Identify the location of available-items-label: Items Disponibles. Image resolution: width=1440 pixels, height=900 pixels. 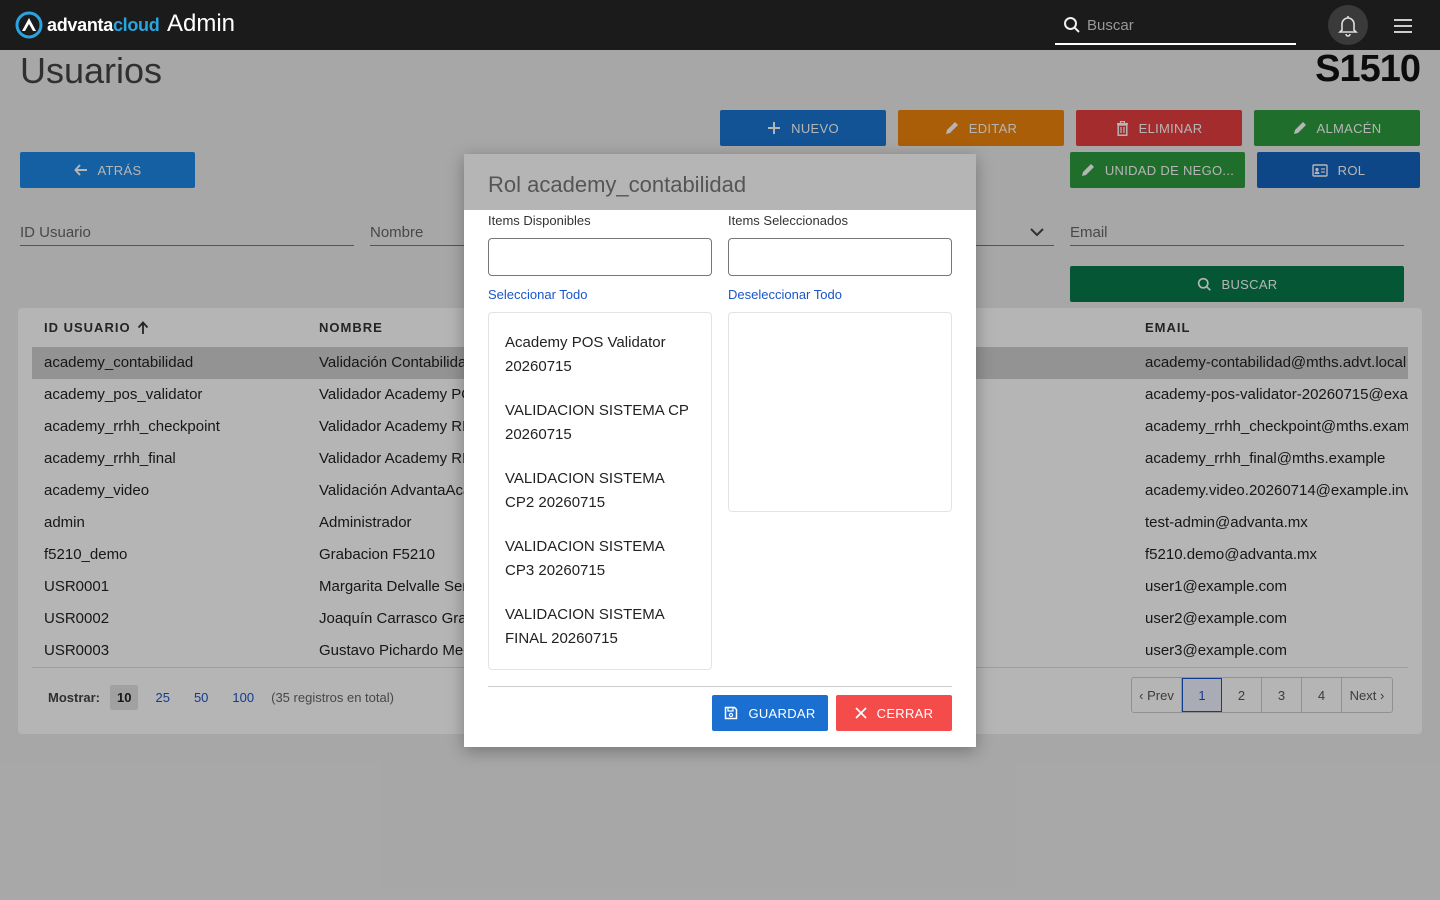
(539, 220).